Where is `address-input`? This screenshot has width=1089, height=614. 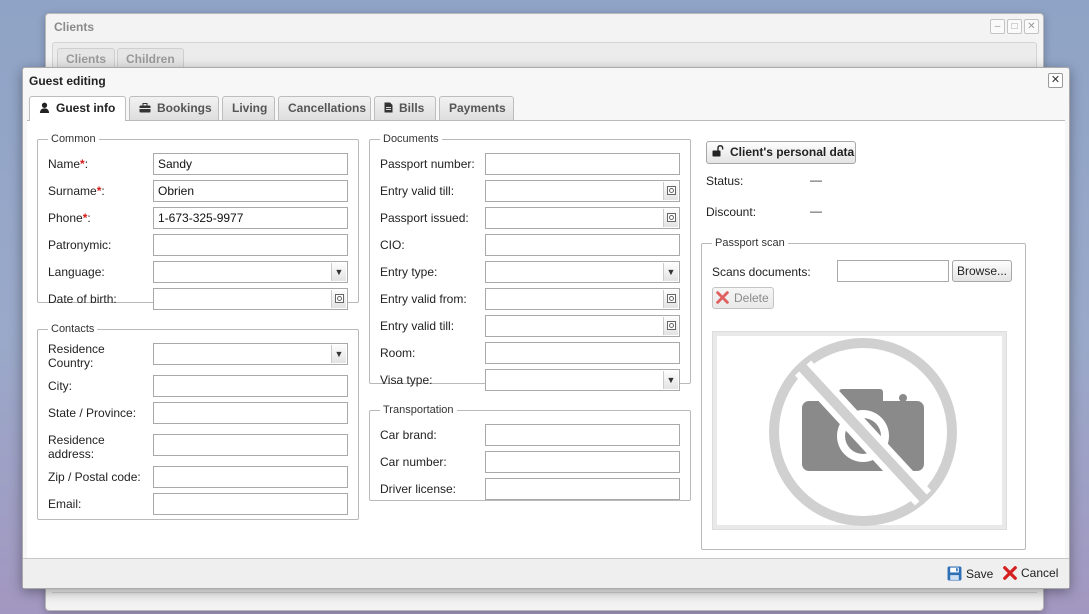
address-input is located at coordinates (250, 445).